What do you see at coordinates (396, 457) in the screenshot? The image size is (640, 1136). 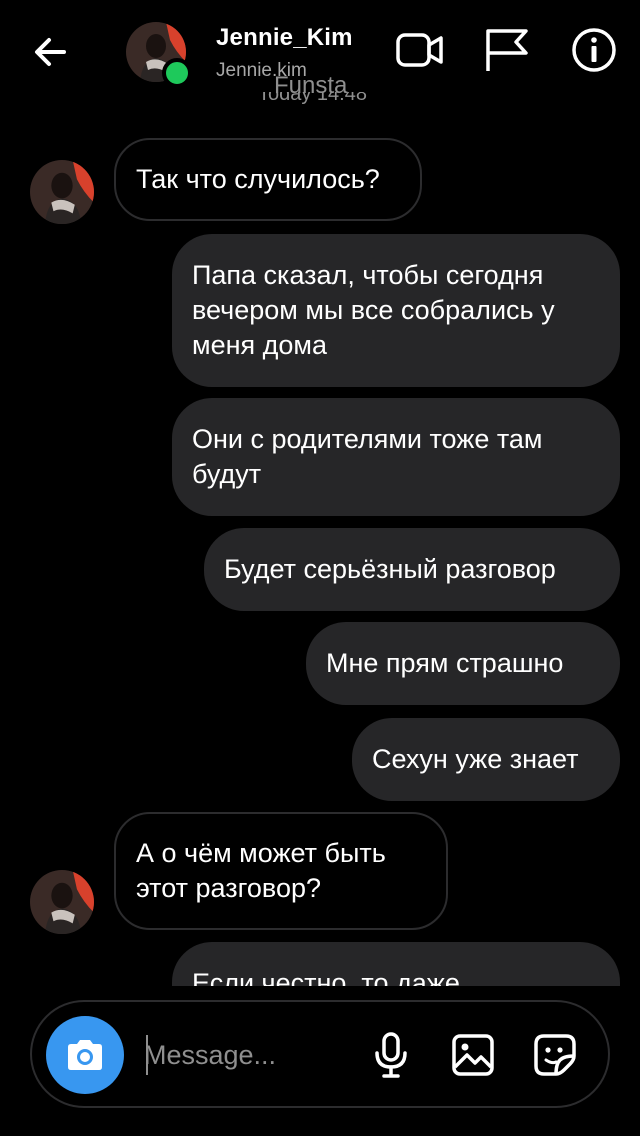 I see `outgoing-message: Они с родителями тоже там будут` at bounding box center [396, 457].